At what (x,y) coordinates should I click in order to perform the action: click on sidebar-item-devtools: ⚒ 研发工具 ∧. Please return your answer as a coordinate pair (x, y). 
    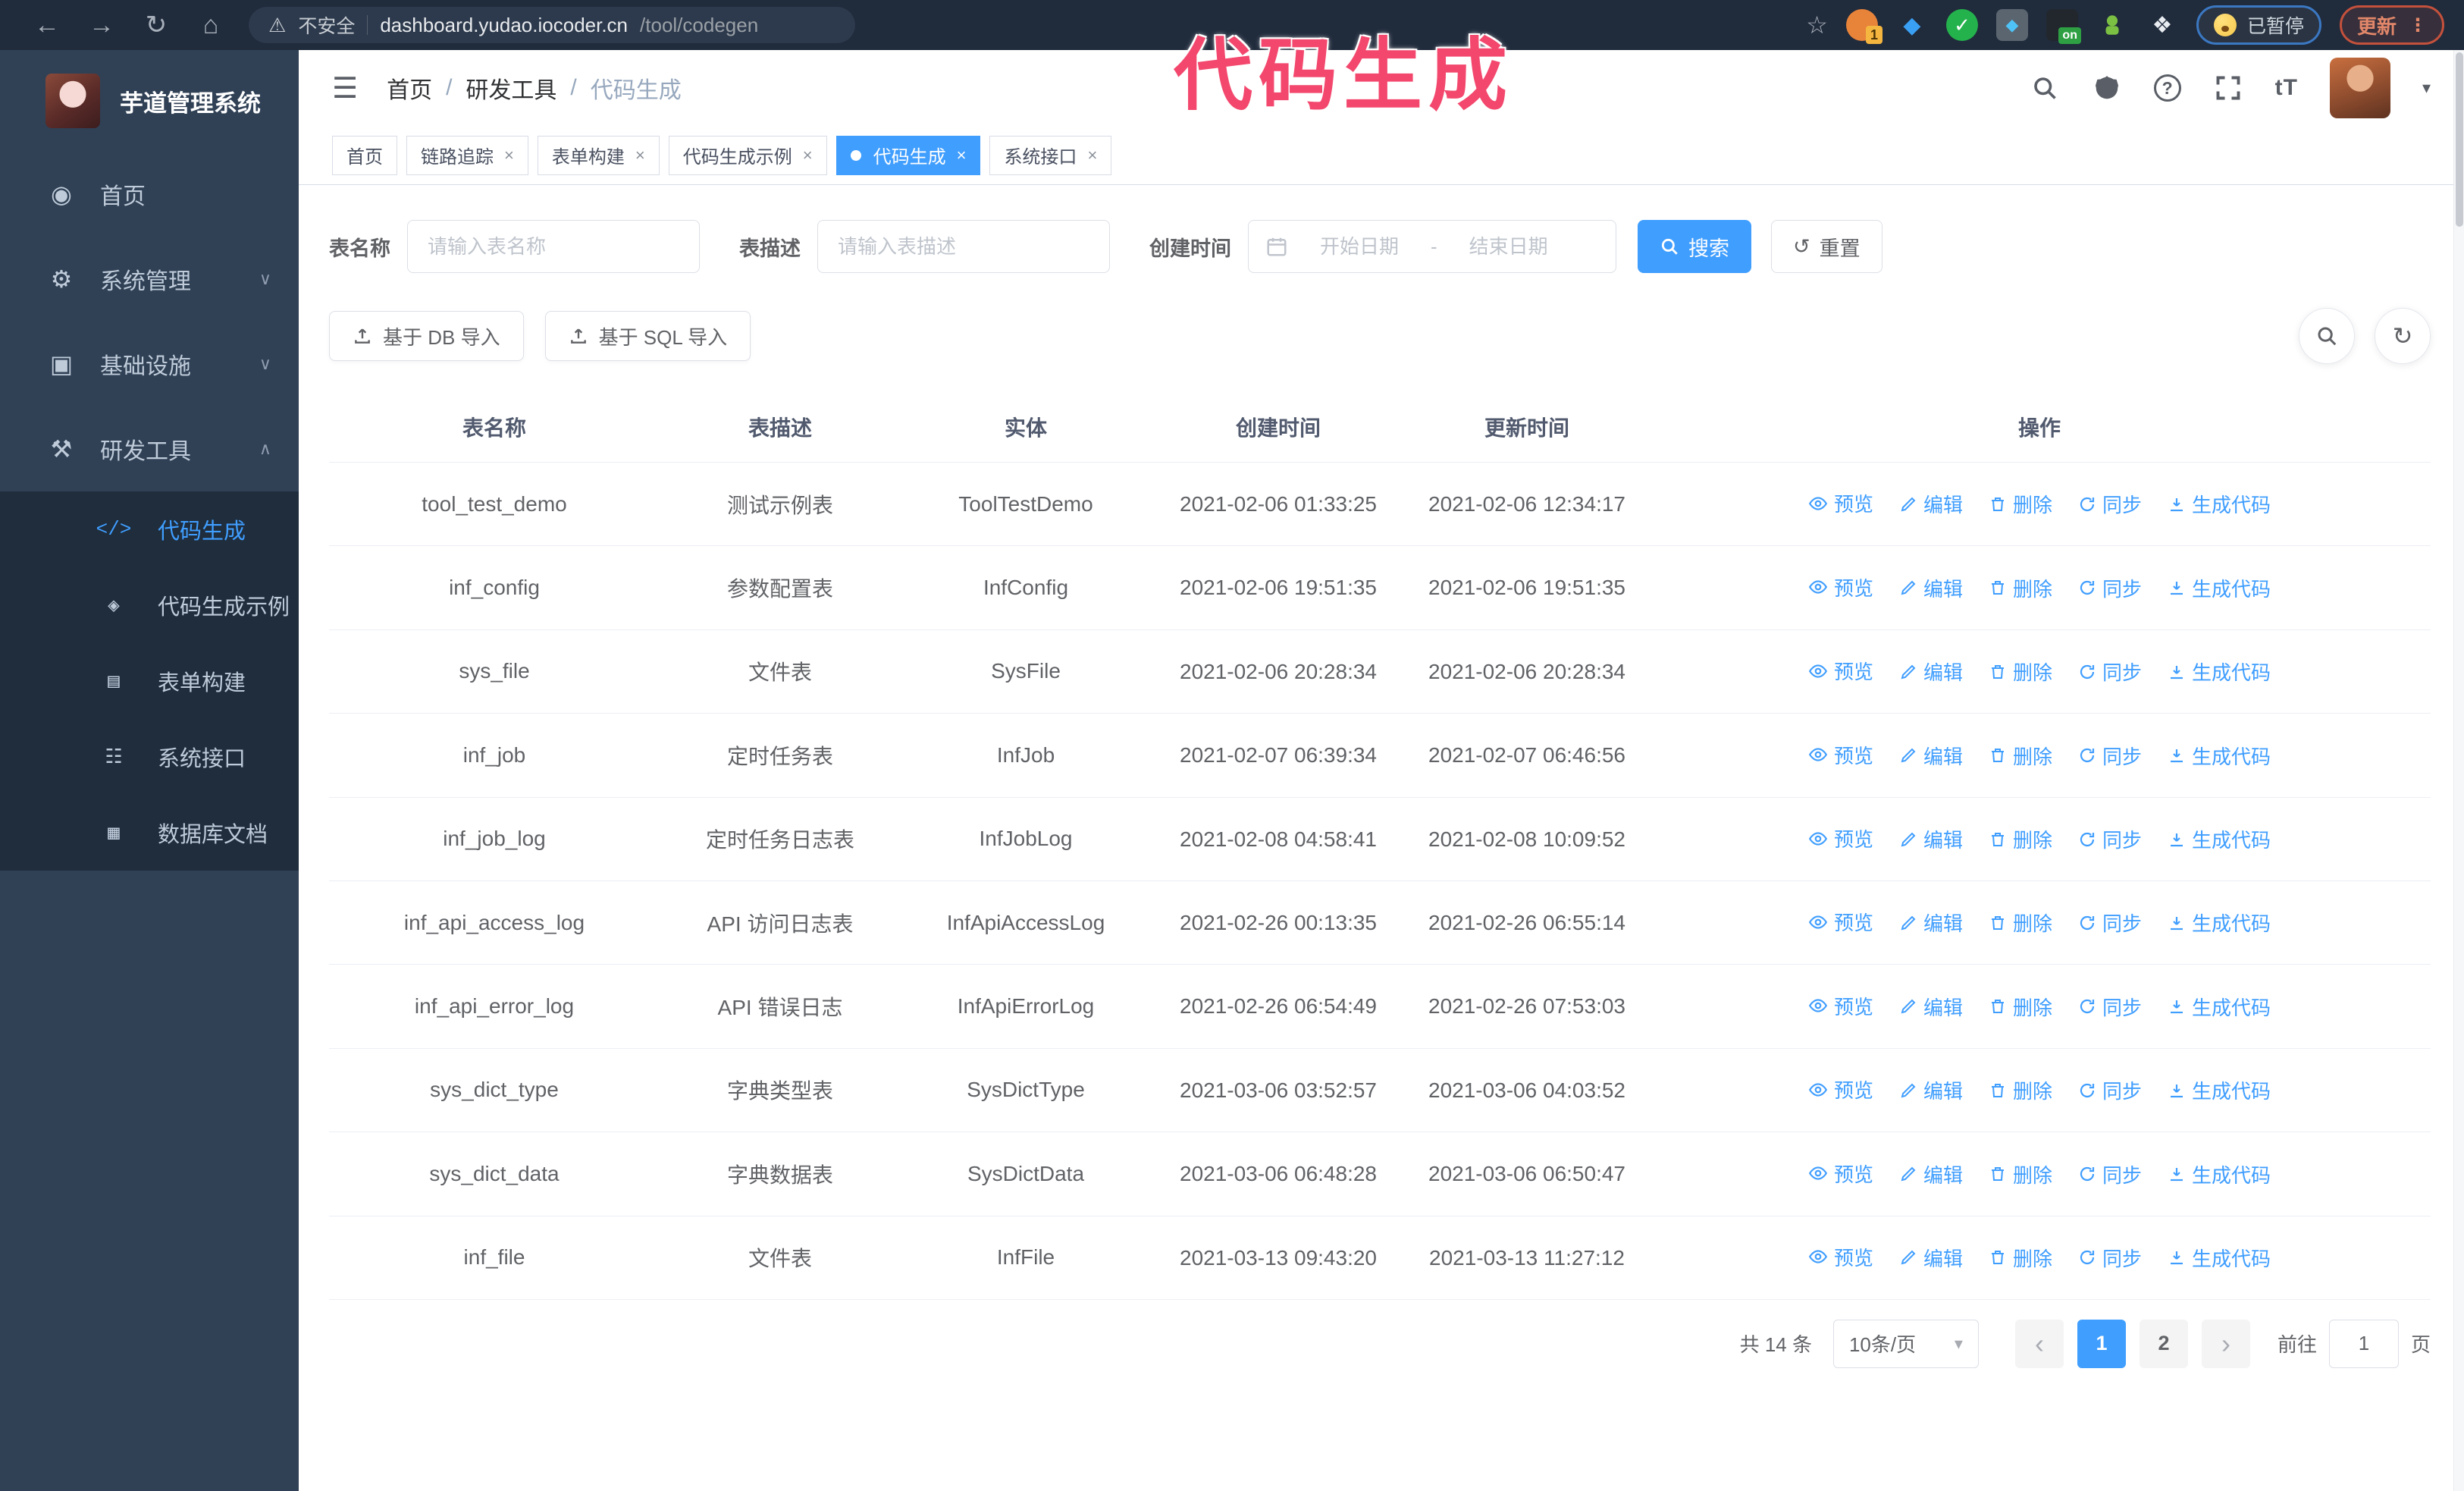
    Looking at the image, I should click on (150, 448).